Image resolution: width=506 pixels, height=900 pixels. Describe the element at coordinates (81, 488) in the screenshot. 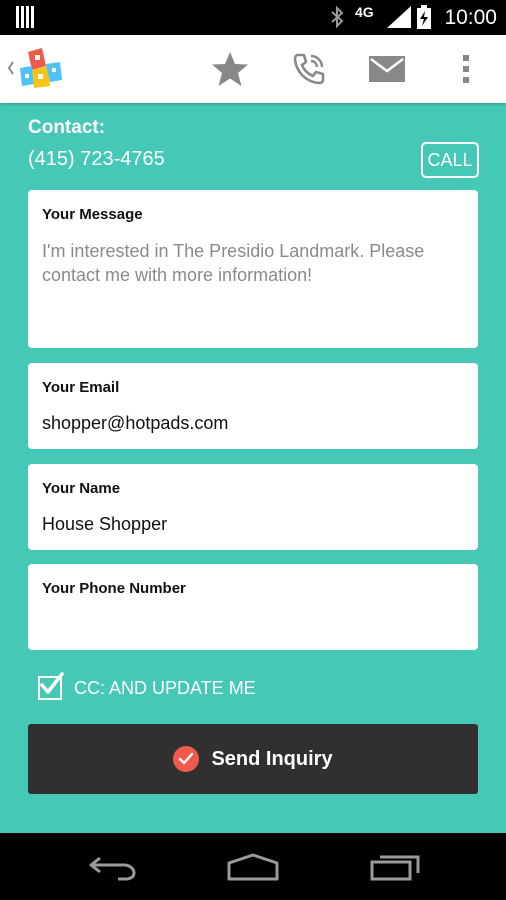

I see `name-label: Your Name` at that location.